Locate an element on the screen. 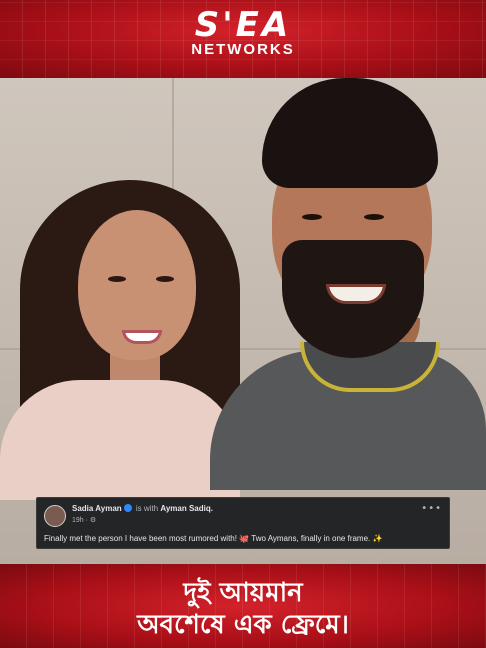  logo-main-text: S'EA is located at coordinates (243, 25).